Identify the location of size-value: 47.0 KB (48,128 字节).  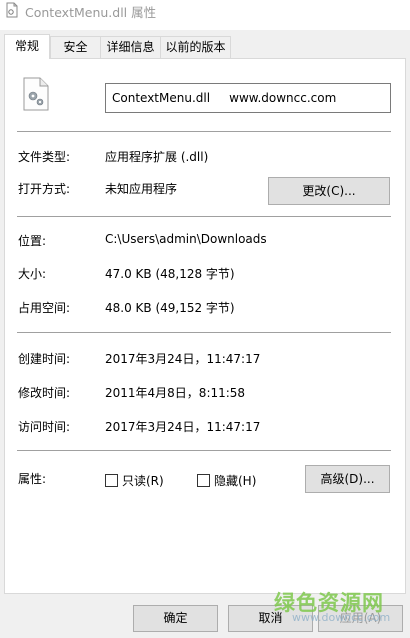
(170, 274).